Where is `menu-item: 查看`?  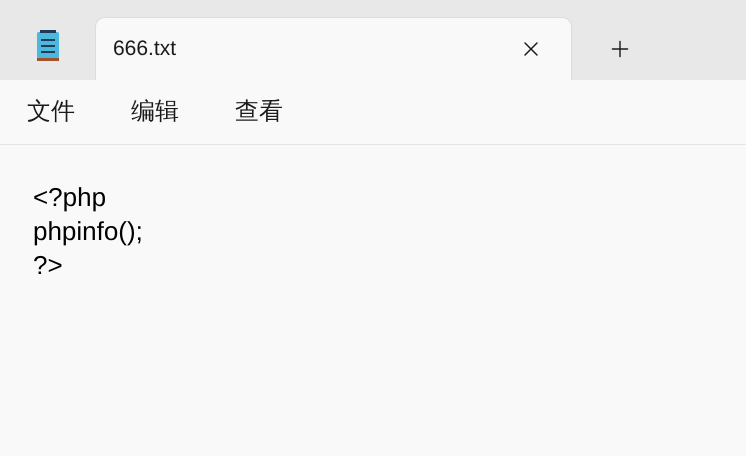
menu-item: 查看 is located at coordinates (259, 112).